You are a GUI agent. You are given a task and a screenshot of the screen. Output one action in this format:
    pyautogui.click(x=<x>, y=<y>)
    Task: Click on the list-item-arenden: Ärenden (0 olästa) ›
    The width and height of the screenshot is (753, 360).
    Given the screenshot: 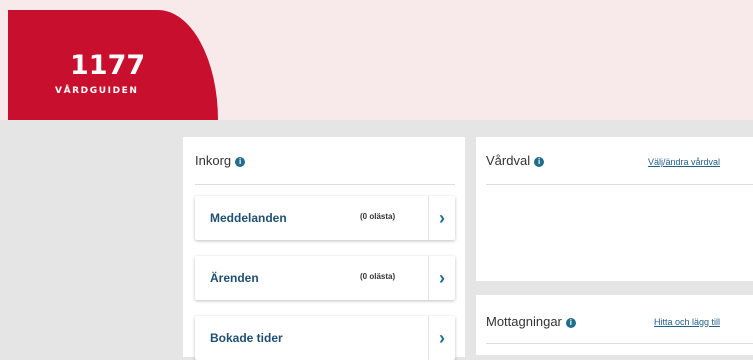 What is the action you would take?
    pyautogui.click(x=325, y=278)
    